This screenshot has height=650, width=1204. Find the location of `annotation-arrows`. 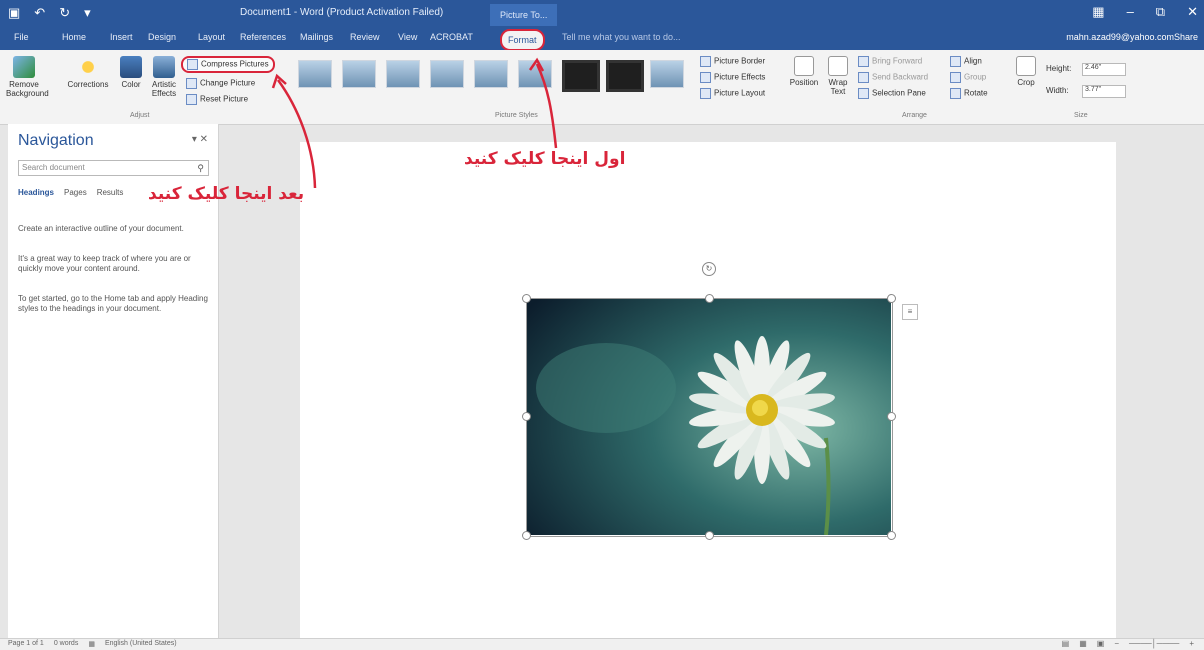

annotation-arrows is located at coordinates (414, 123).